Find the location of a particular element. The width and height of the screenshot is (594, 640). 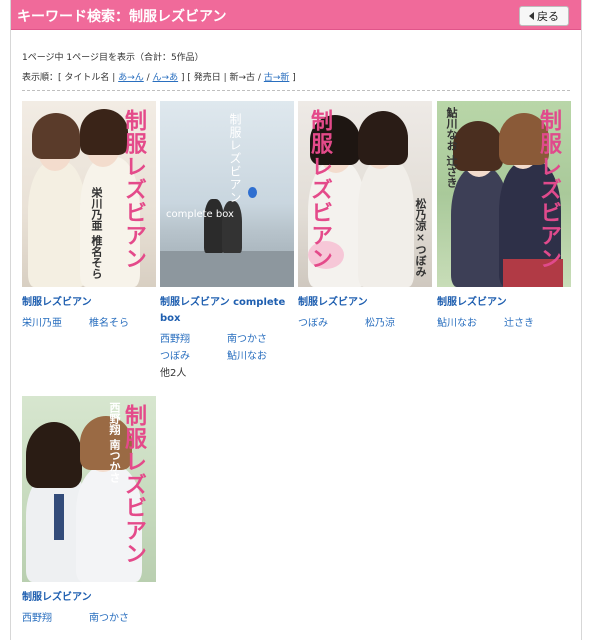

cover-image-link: 制服レズビアン 松乃涼×つぼみ is located at coordinates (365, 194).